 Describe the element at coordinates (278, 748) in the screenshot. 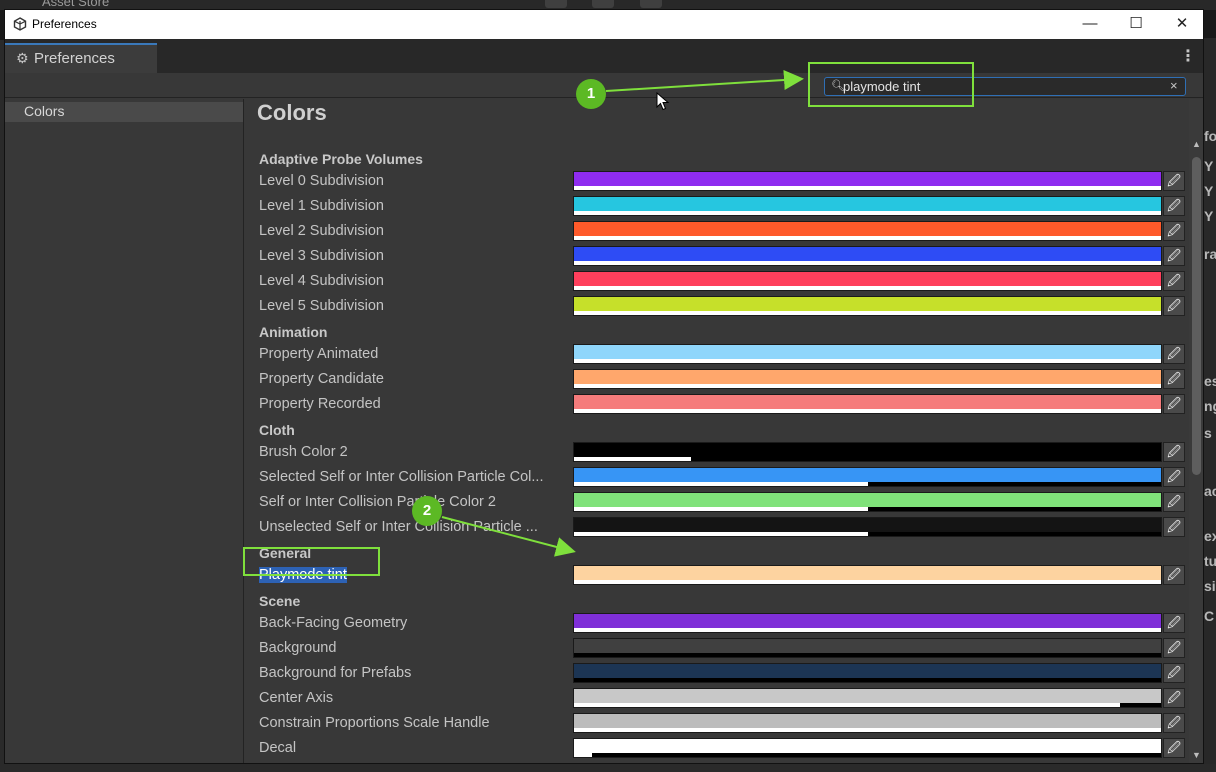

I see `color-setting-label-text: Decal` at that location.